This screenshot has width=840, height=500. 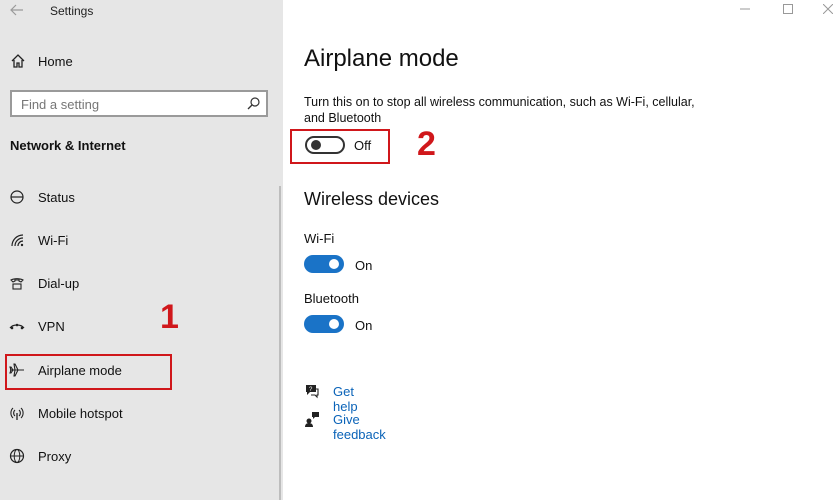 I want to click on highlight-box-airplane-mode, so click(x=88, y=372).